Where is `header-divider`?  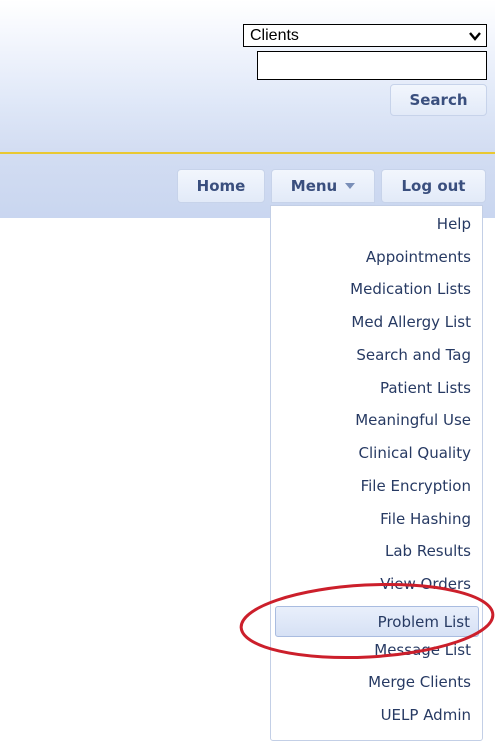 header-divider is located at coordinates (247, 153).